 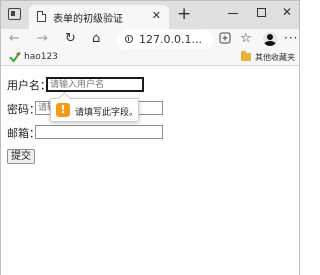 I want to click on maximize-button, so click(x=261, y=12).